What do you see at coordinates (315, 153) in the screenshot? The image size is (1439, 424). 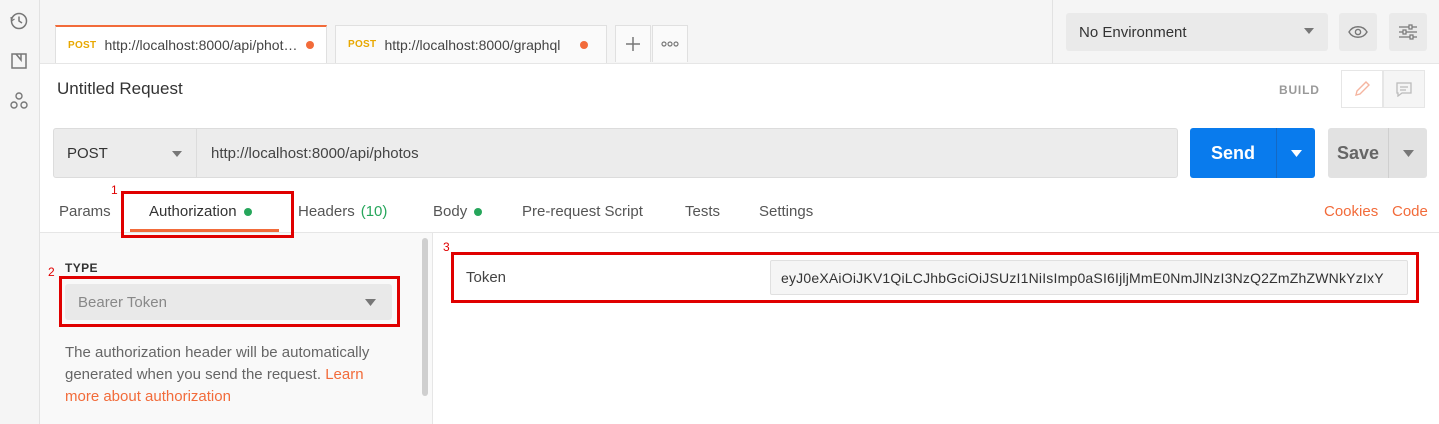 I see `url-value: http://localhost:8000/api/photos` at bounding box center [315, 153].